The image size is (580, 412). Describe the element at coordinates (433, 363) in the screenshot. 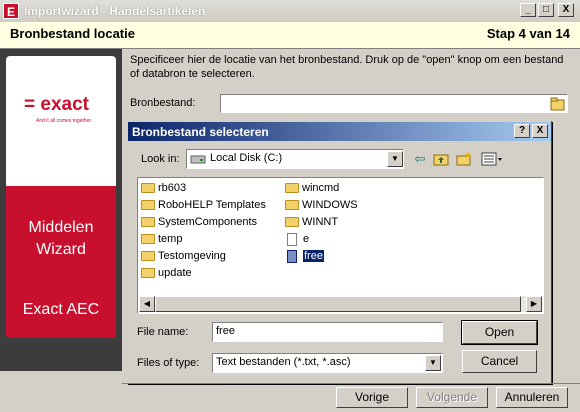

I see `file-type-dropdown-arrow: ▼` at that location.